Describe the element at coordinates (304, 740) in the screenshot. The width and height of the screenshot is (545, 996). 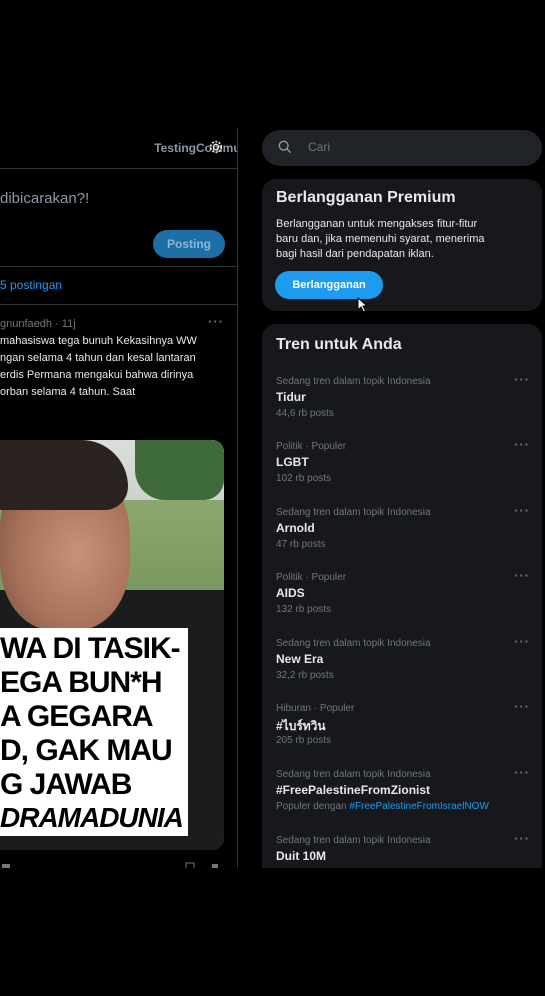
I see `trend-count: 205 rb posts` at that location.